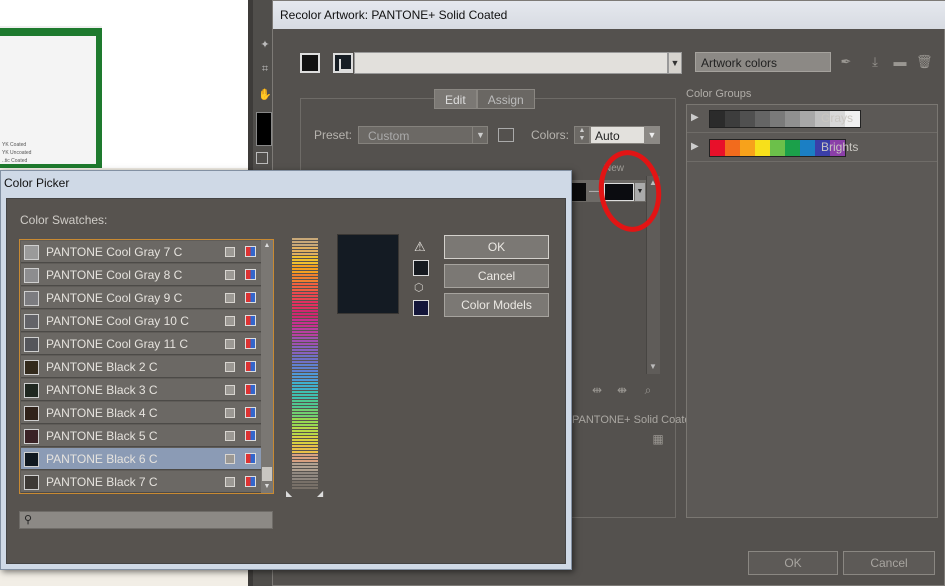  What do you see at coordinates (141, 298) in the screenshot?
I see `swatch-row: PANTONE Cool Gray 9 C` at bounding box center [141, 298].